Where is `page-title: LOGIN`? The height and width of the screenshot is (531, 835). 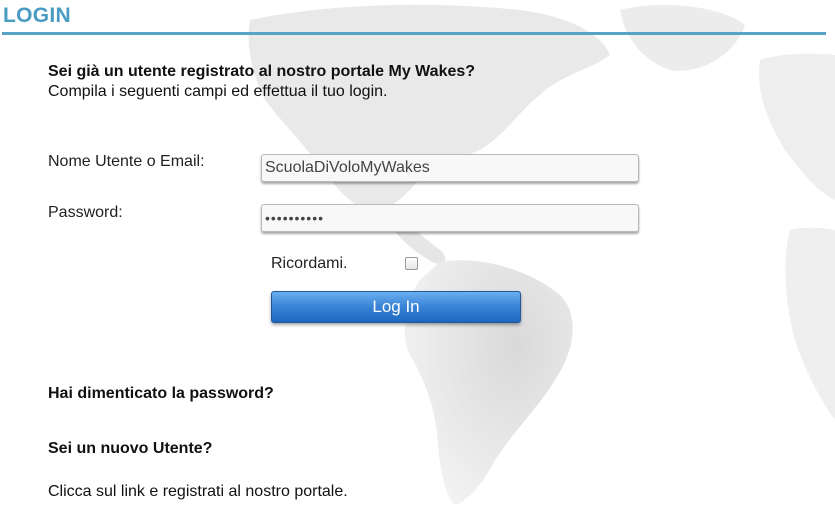 page-title: LOGIN is located at coordinates (37, 15).